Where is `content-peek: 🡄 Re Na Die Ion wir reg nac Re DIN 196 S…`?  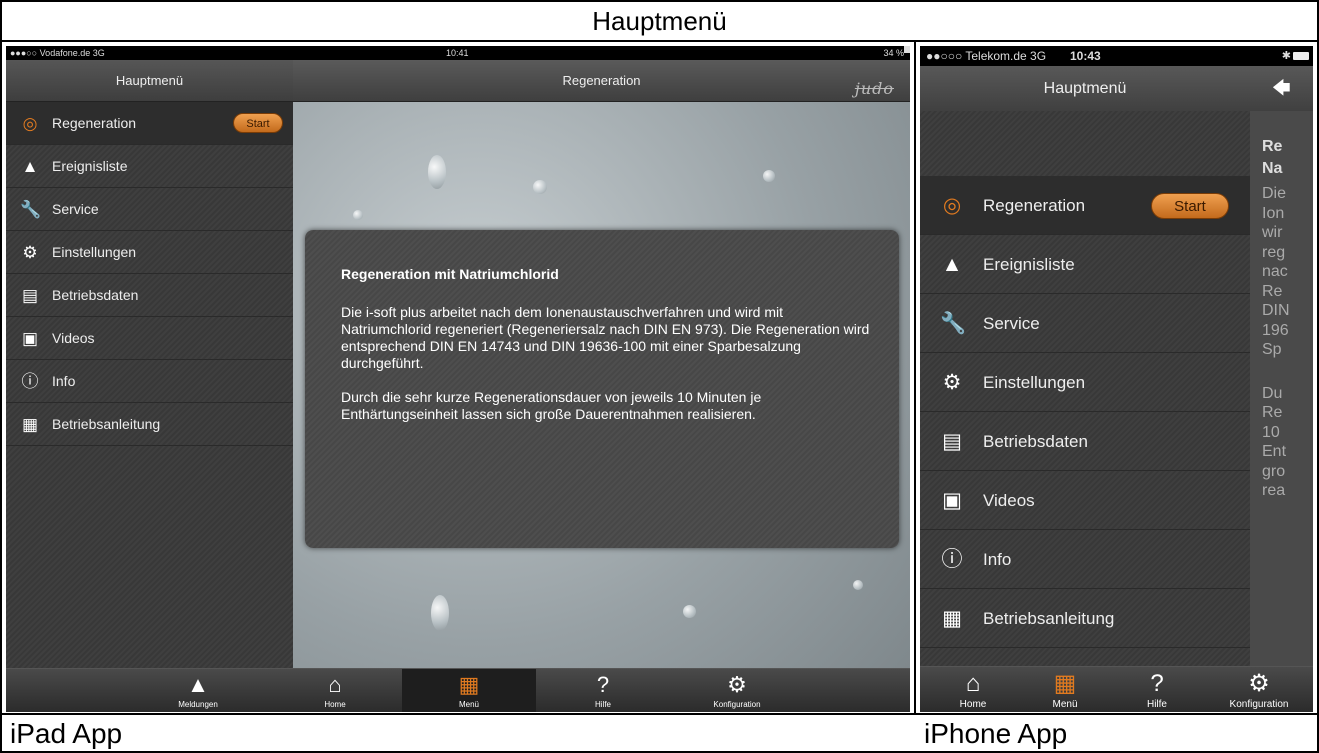 content-peek: 🡄 Re Na Die Ion wir reg nac Re DIN 196 S… is located at coordinates (1281, 366).